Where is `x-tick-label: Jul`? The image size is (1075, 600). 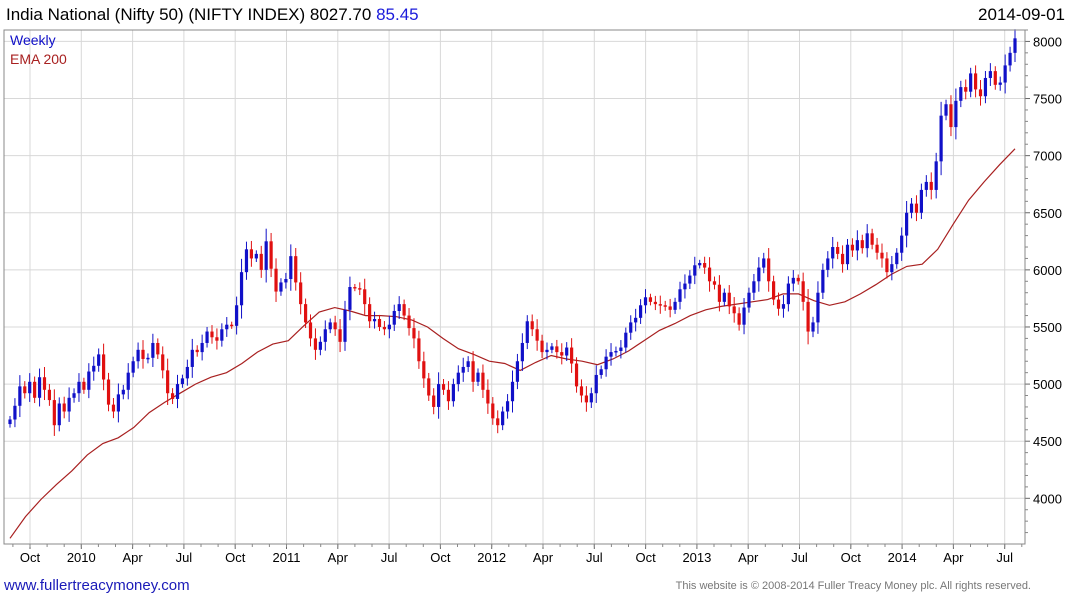
x-tick-label: Jul is located at coordinates (389, 557).